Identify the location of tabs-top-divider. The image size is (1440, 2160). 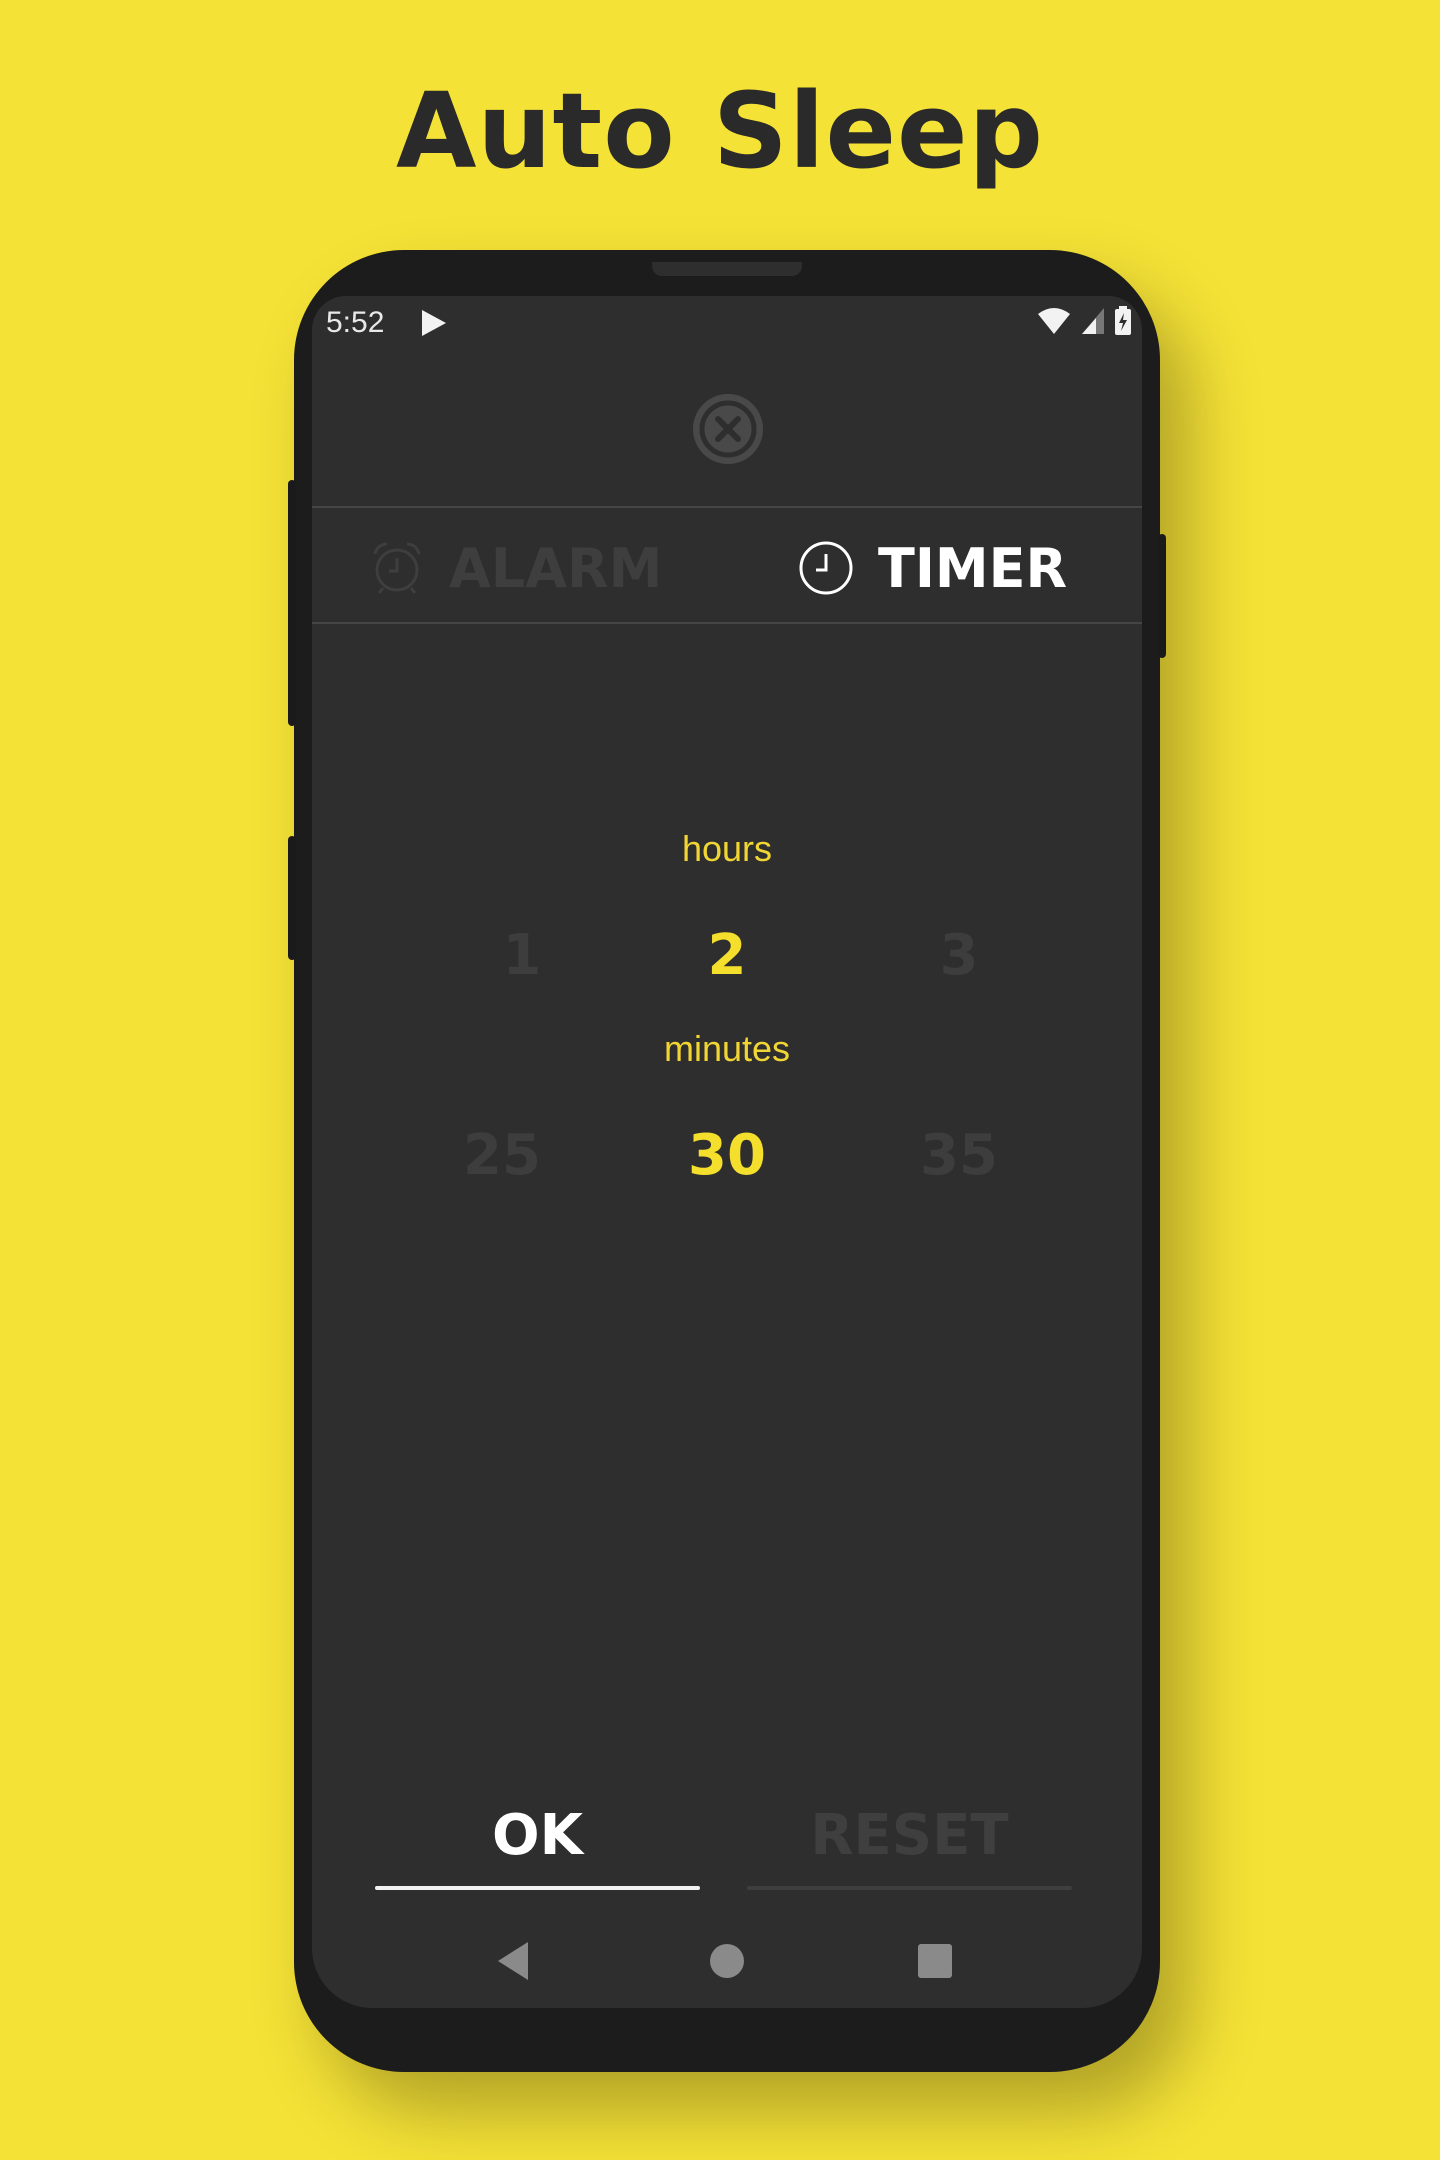
(727, 507).